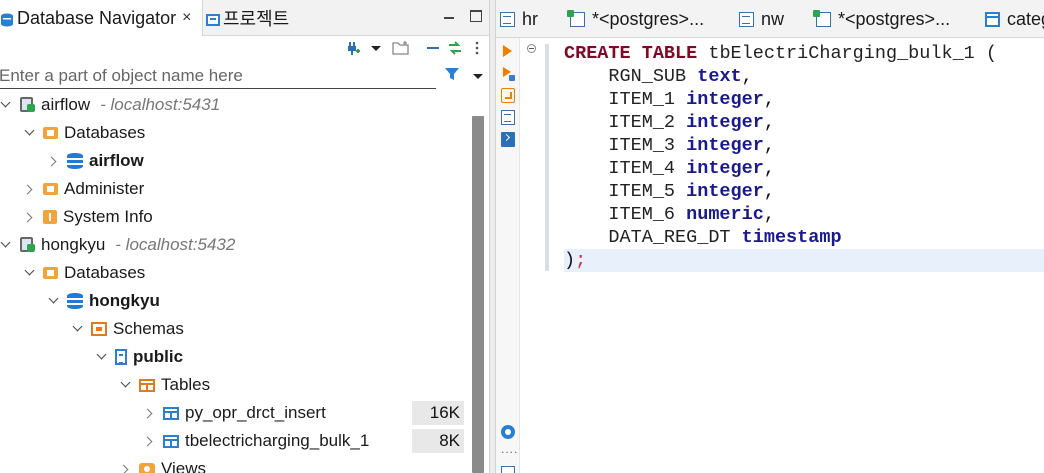 The width and height of the screenshot is (1044, 473). Describe the element at coordinates (653, 237) in the screenshot. I see `sql-column: DATA_REG_DT` at that location.